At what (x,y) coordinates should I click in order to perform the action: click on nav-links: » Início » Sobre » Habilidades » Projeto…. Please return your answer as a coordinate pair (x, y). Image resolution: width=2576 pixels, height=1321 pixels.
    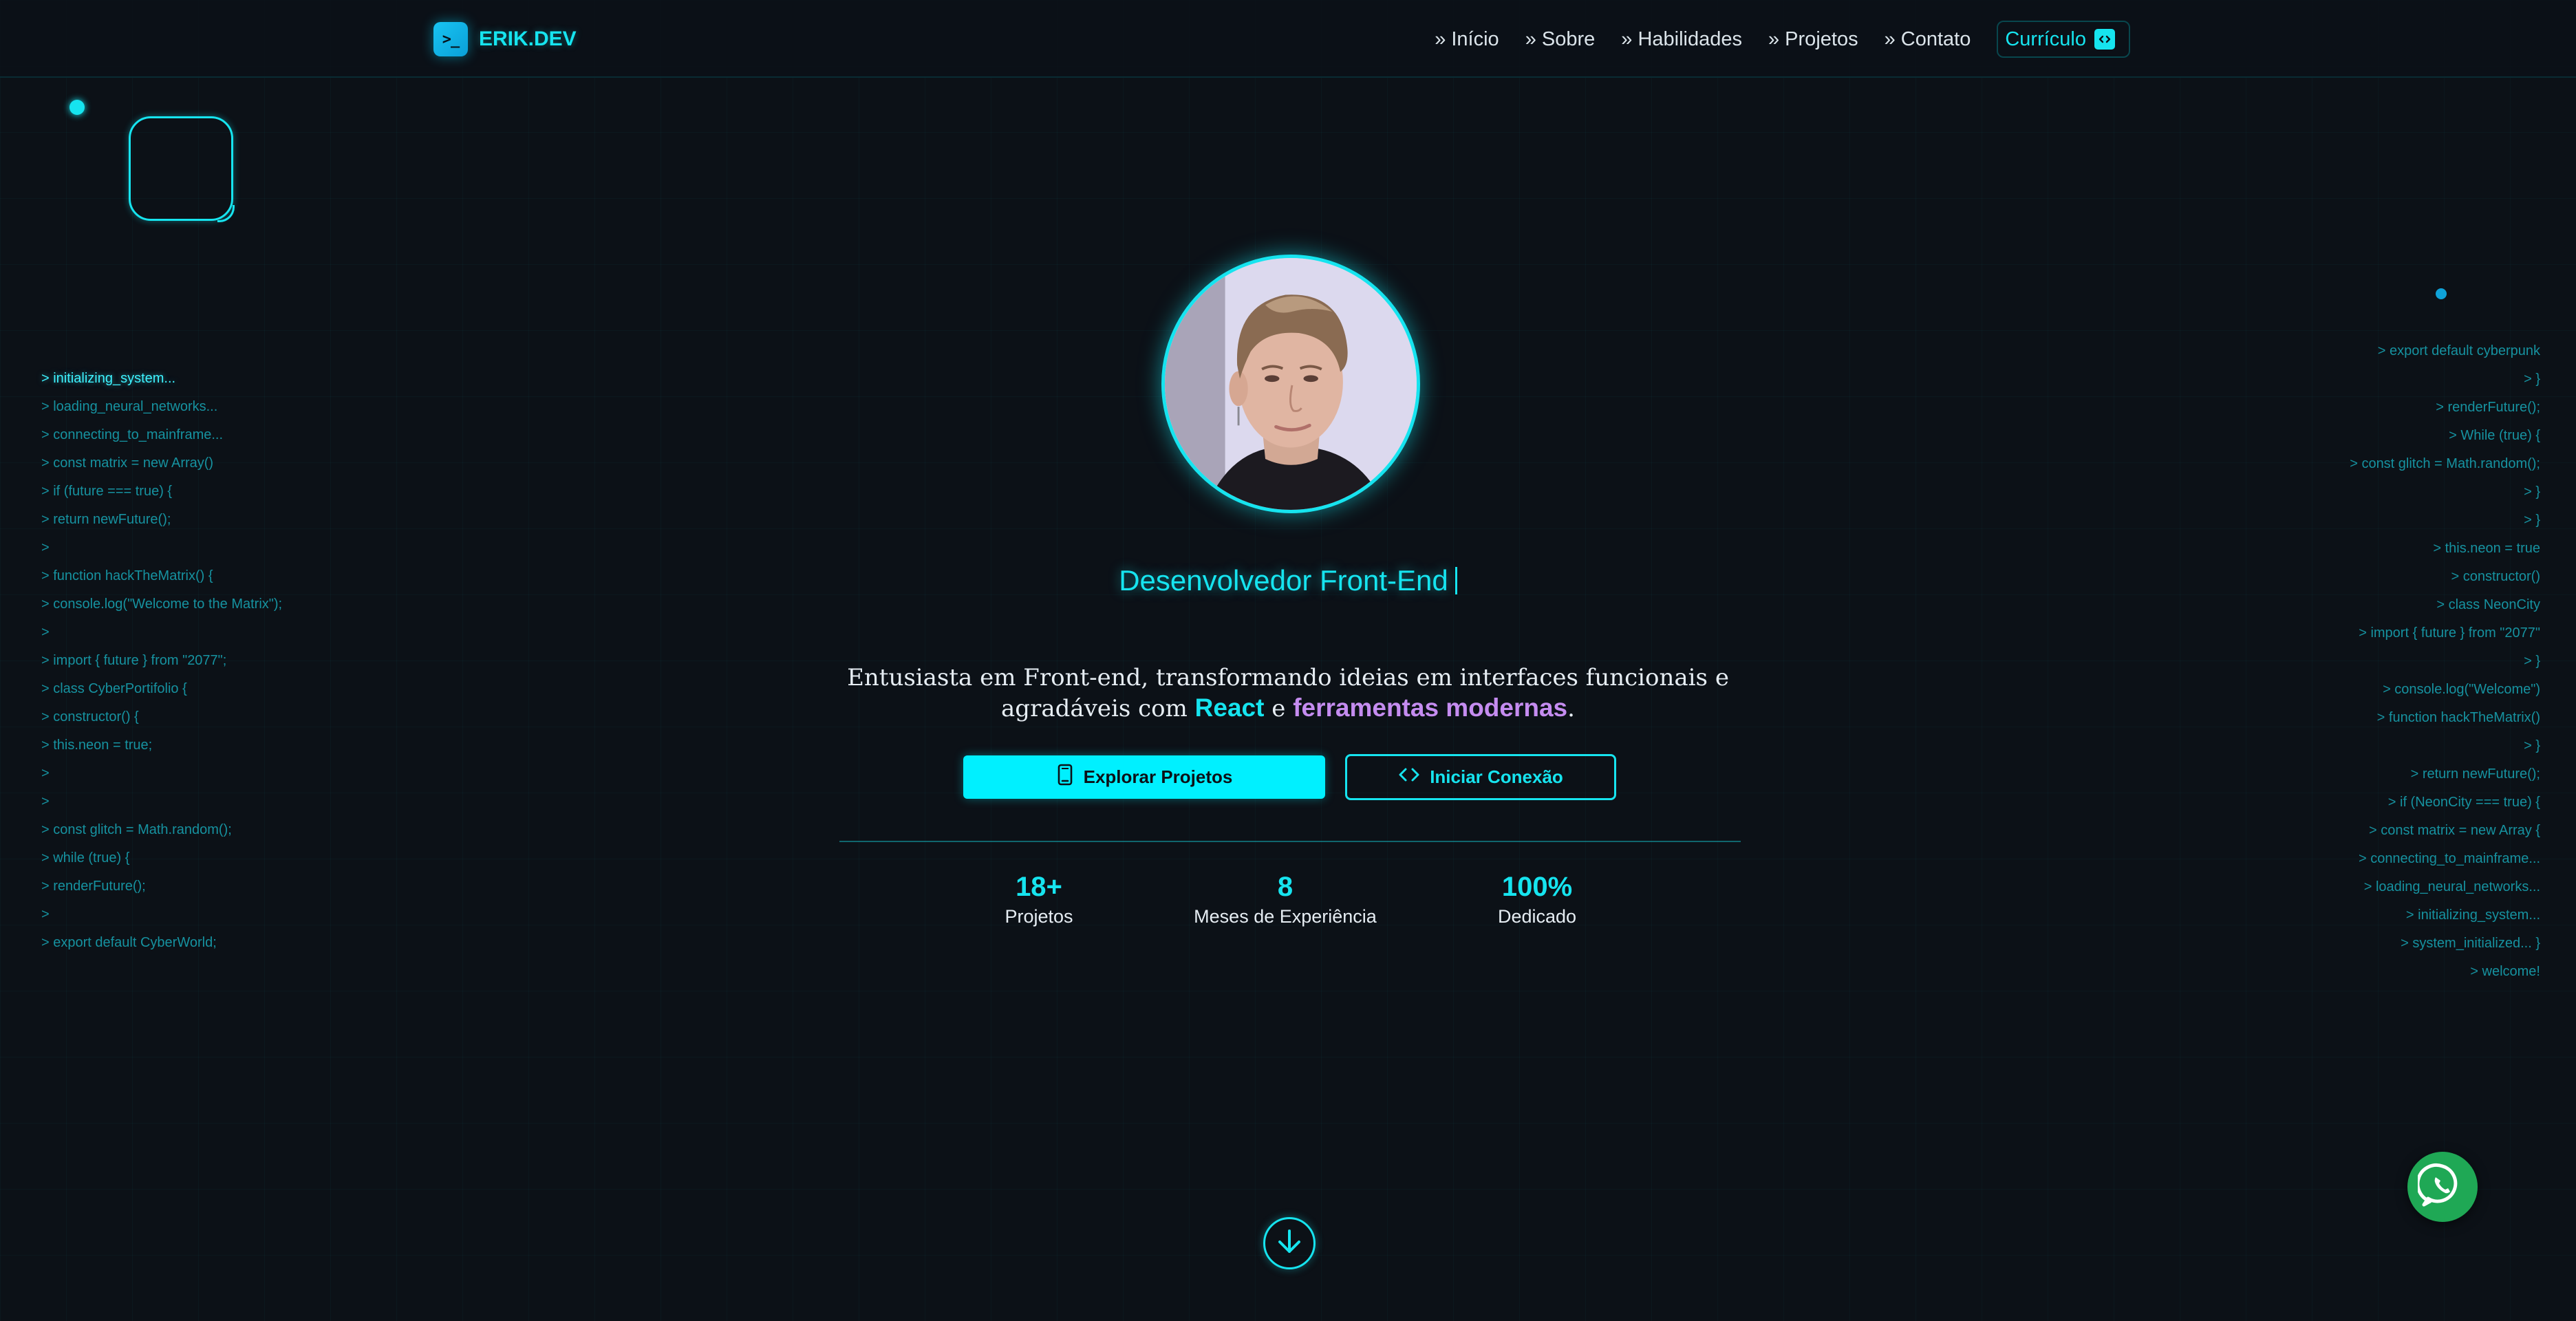
    Looking at the image, I should click on (1782, 39).